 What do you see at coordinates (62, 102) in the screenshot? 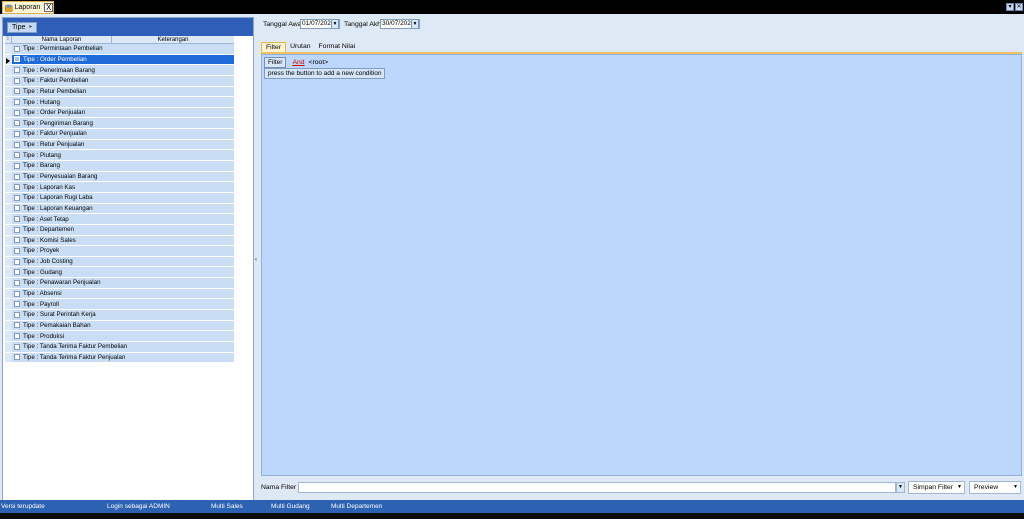
I see `cell-nama-laporan: Tipe : Hutang` at bounding box center [62, 102].